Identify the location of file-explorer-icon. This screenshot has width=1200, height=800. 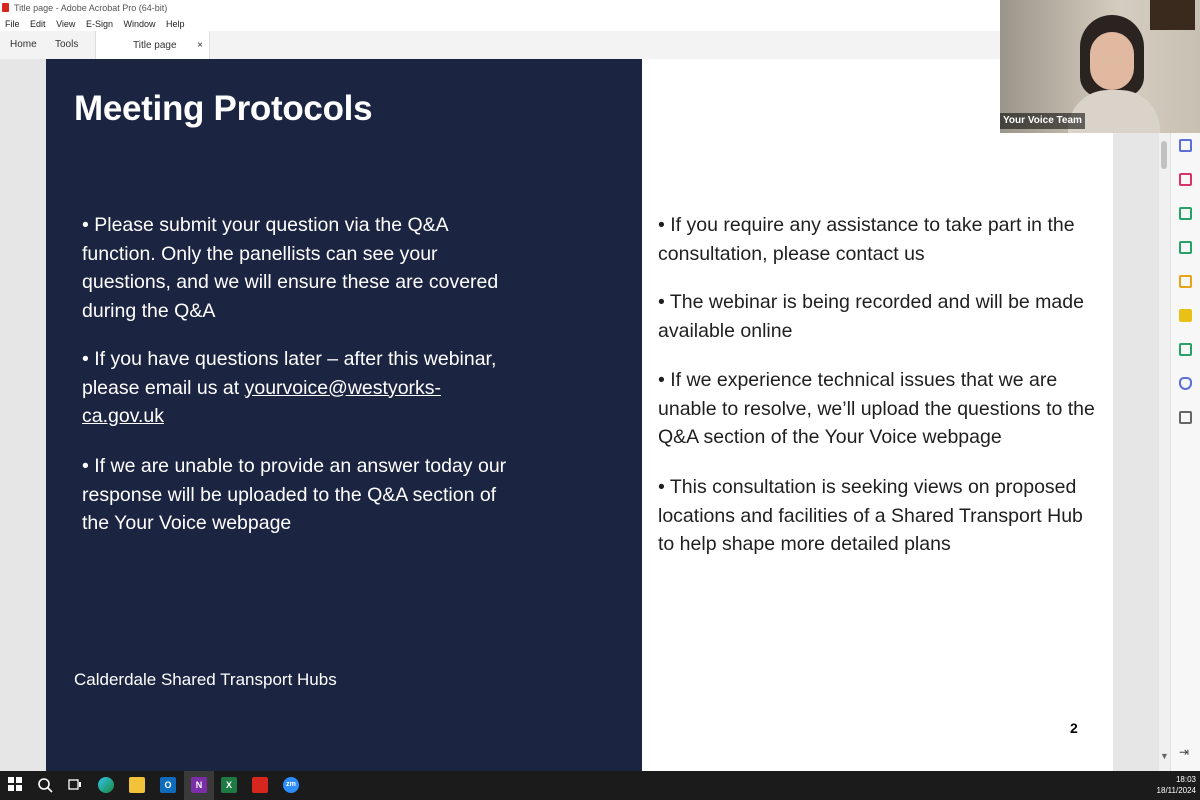
(137, 785).